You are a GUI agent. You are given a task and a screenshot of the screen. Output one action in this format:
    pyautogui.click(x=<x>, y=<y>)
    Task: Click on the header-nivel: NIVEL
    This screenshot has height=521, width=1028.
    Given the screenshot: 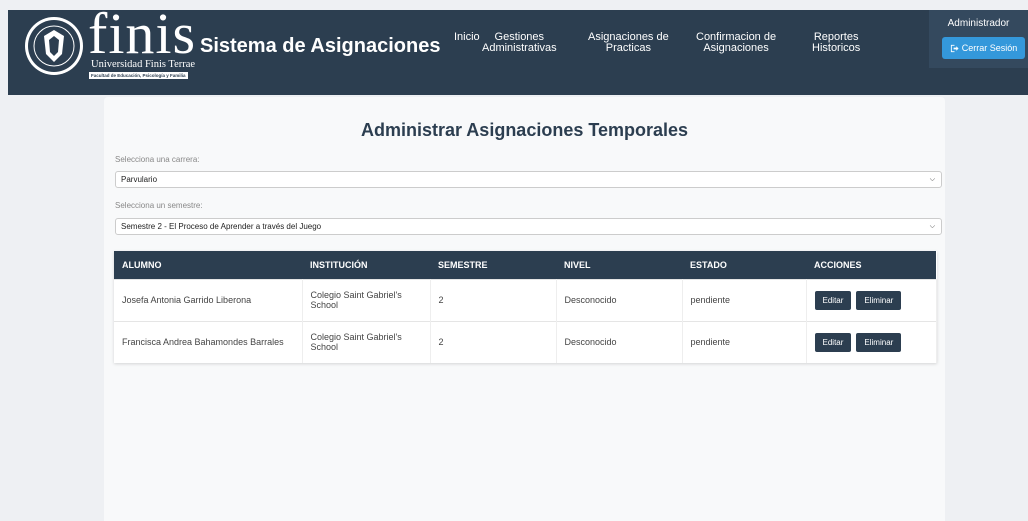 What is the action you would take?
    pyautogui.click(x=619, y=265)
    